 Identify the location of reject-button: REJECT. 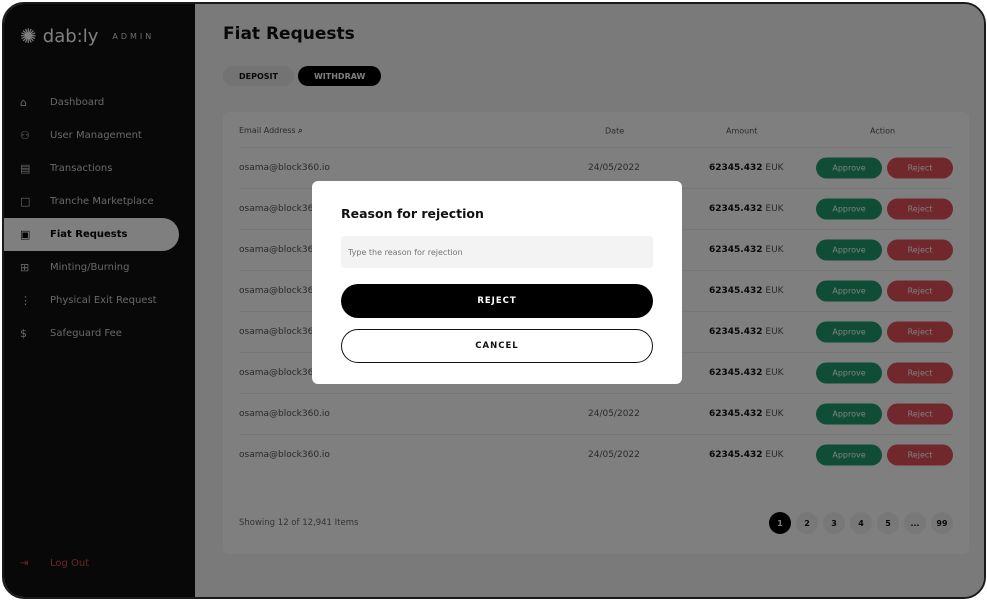
(497, 301).